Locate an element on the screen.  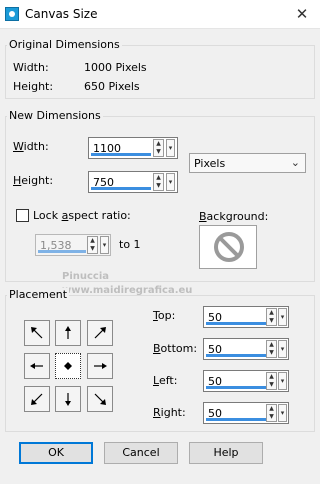
right-input: 50 ▲ ▼ ▾ is located at coordinates (246, 413).